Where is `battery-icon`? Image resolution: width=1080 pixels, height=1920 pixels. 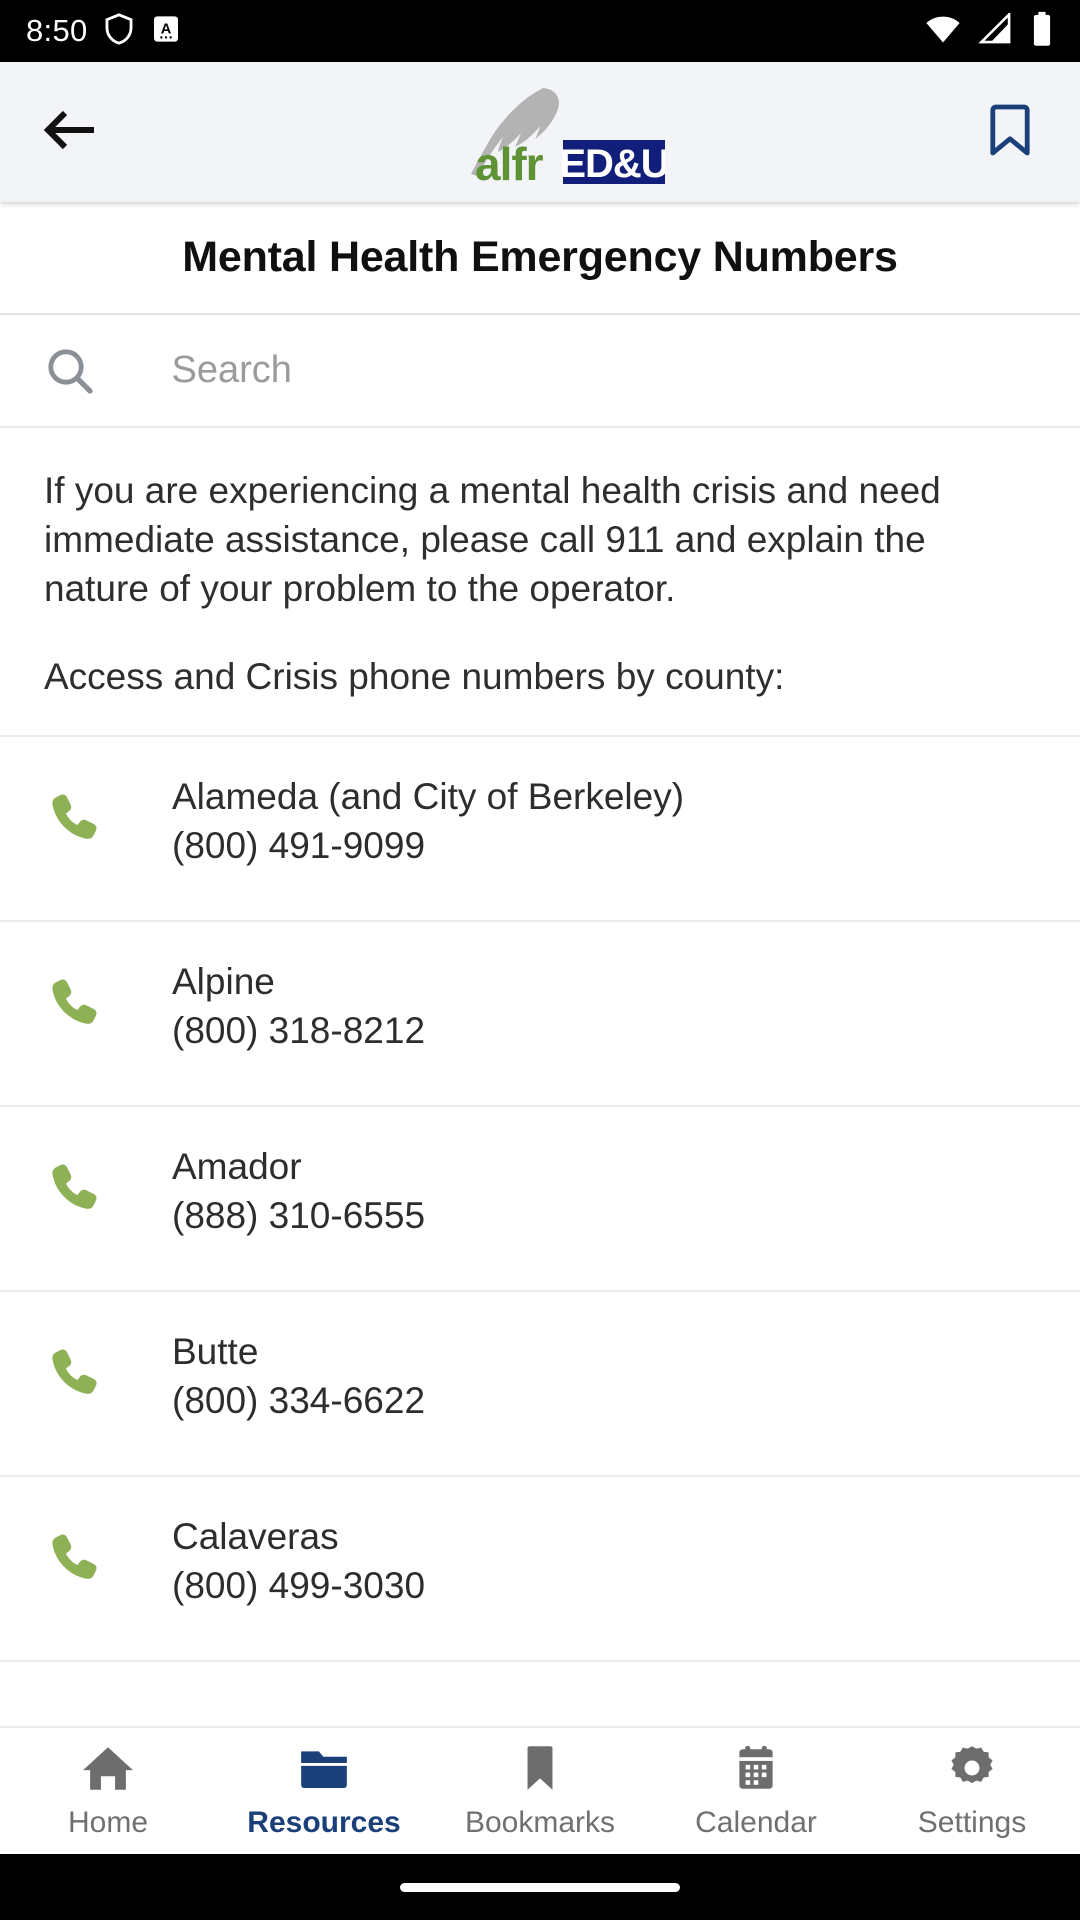 battery-icon is located at coordinates (1042, 31).